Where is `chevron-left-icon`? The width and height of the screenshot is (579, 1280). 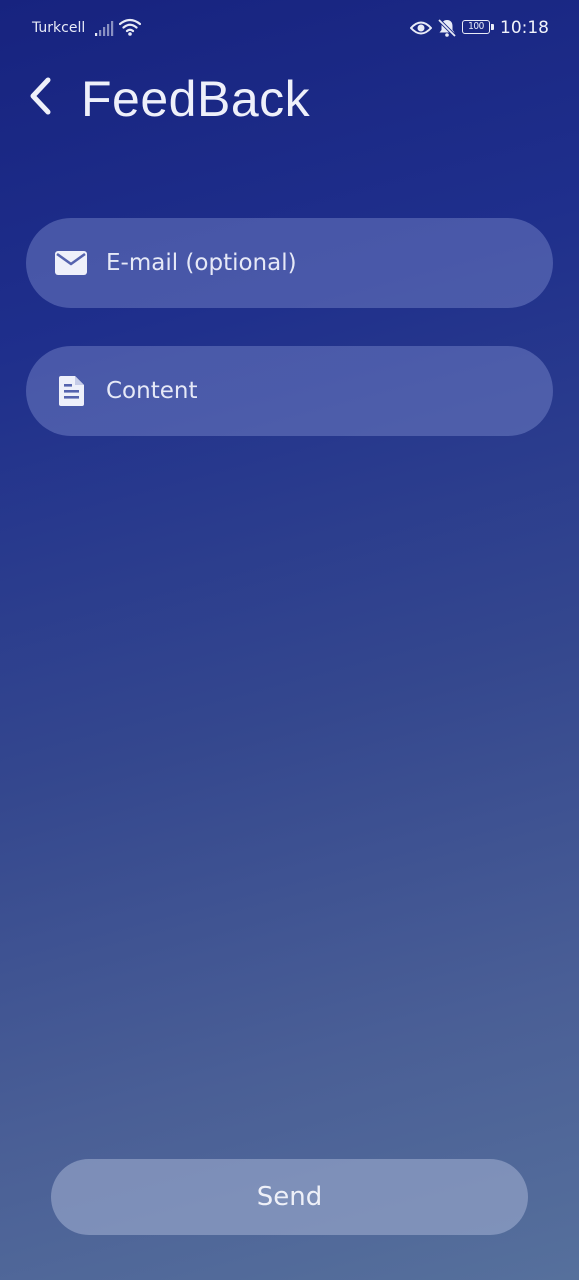
chevron-left-icon is located at coordinates (40, 98).